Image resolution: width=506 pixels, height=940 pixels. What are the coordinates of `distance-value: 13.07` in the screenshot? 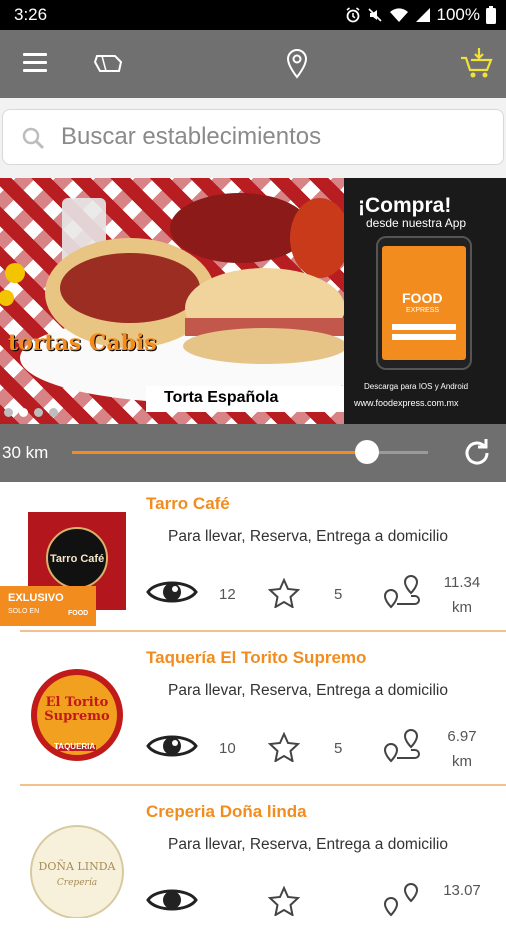 It's located at (462, 890).